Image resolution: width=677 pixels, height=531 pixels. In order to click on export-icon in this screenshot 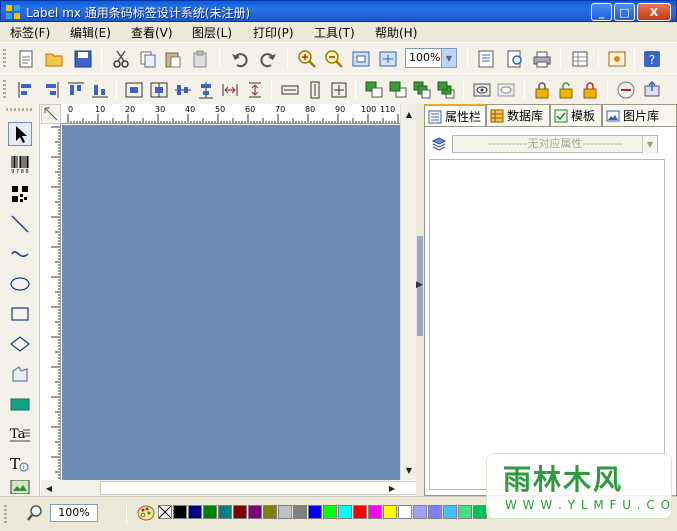, I will do `click(652, 90)`.